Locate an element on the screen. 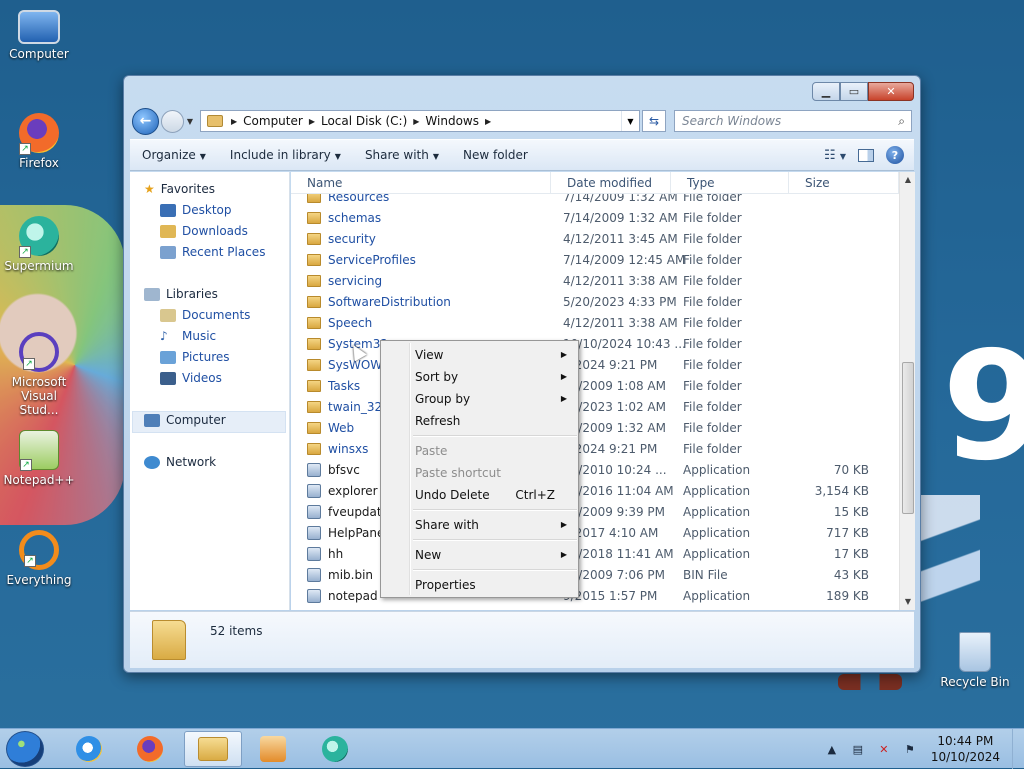  menu-item-undo-delete: Undo Delete Ctrl+Z is located at coordinates (495, 495).